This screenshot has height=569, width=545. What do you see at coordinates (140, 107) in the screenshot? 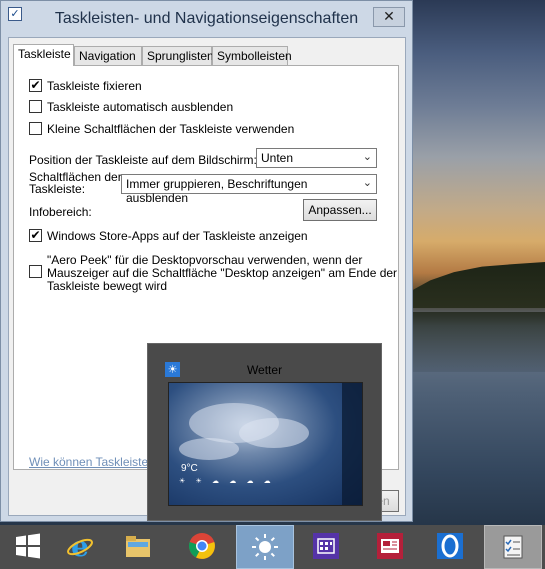
I see `auto-hide-label: Taskleiste automatisch ausblenden` at bounding box center [140, 107].